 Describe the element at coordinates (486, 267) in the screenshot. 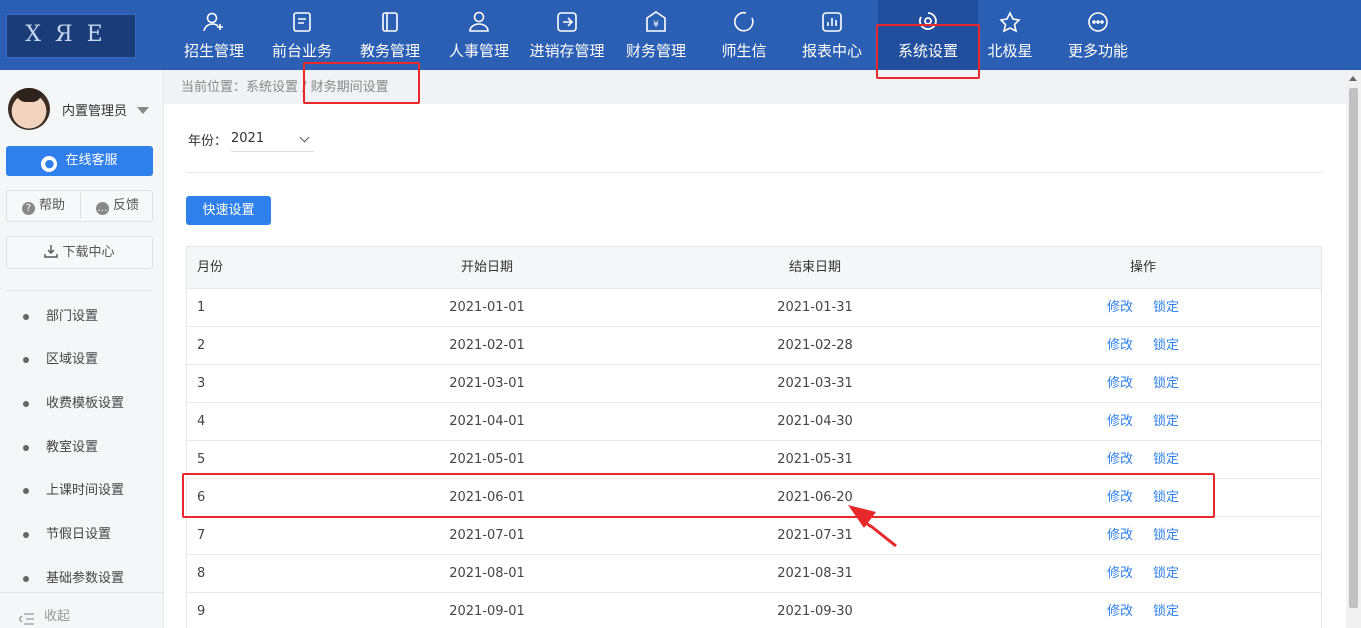

I see `column-header-start: 开始日期` at that location.